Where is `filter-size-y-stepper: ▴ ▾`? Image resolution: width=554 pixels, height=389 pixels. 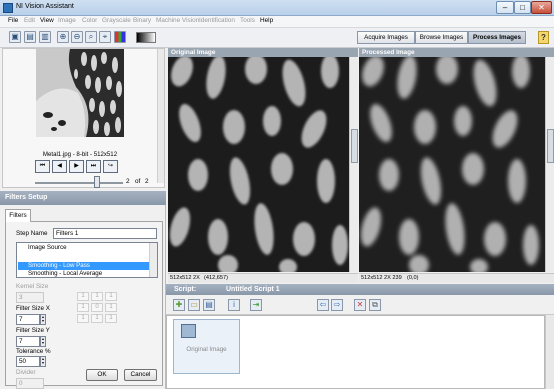 filter-size-y-stepper: ▴ ▾ is located at coordinates (43, 341).